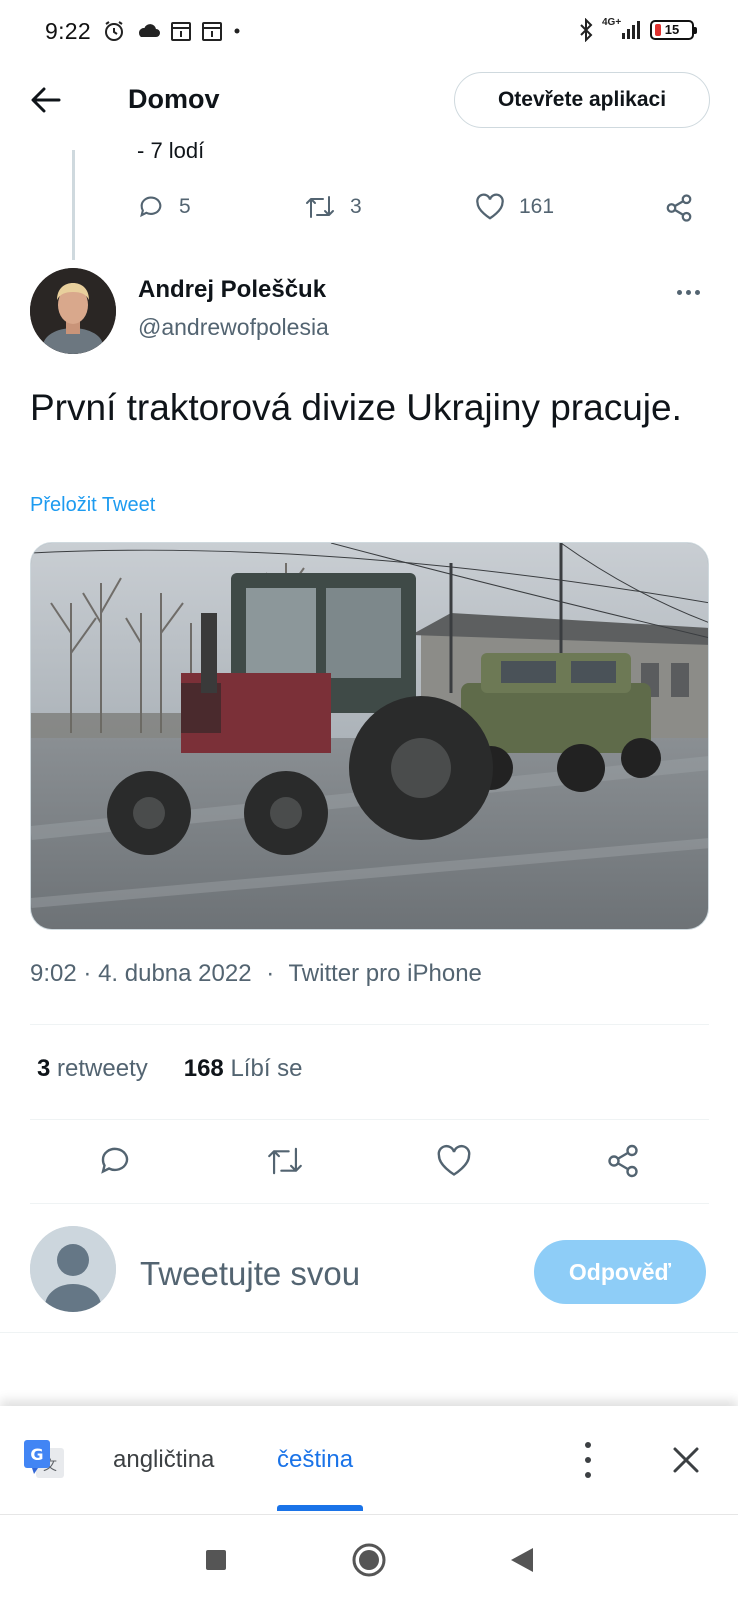 The image size is (738, 1600). Describe the element at coordinates (92, 505) in the screenshot. I see `translate-tweet-link: Přeložit Tweet` at that location.